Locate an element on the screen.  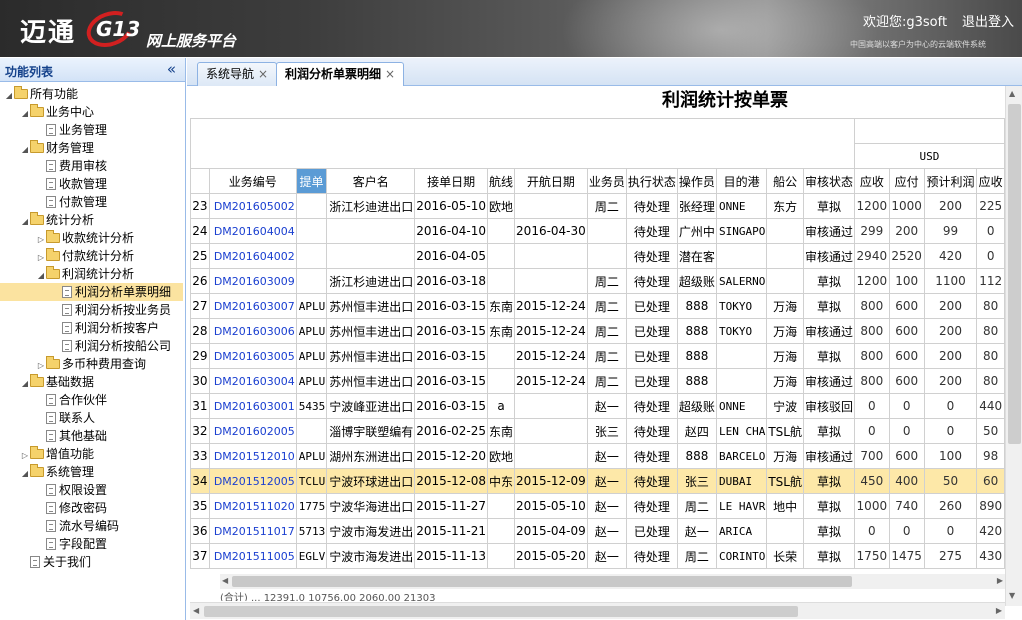
tree-item: ◢ 统计分析 is located at coordinates (91, 220).